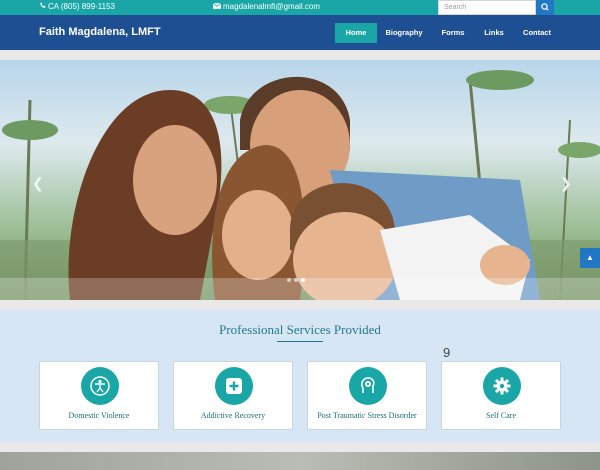 The image size is (600, 470). What do you see at coordinates (42, 6) in the screenshot?
I see `phone-icon` at bounding box center [42, 6].